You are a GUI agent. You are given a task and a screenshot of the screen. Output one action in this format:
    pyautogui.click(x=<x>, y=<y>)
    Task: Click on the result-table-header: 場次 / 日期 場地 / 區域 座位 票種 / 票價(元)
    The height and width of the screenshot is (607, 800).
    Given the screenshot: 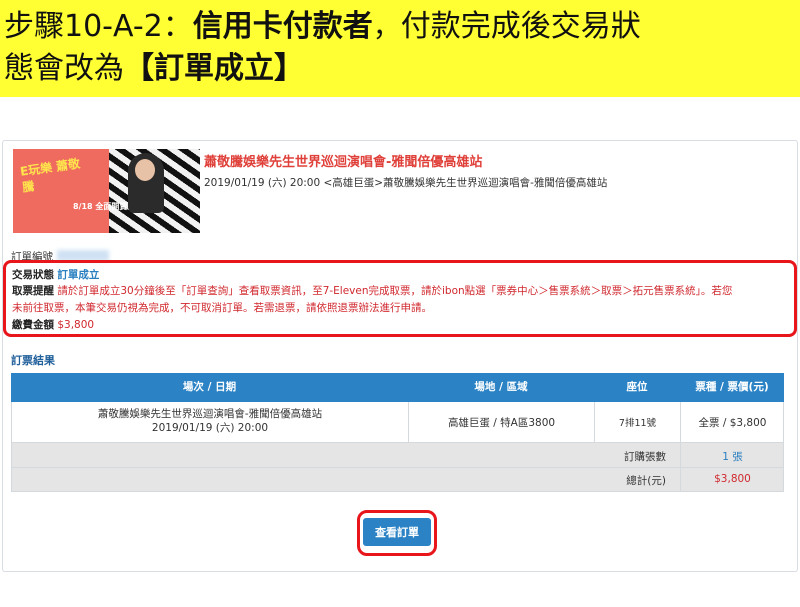 What is the action you would take?
    pyautogui.click(x=397, y=387)
    